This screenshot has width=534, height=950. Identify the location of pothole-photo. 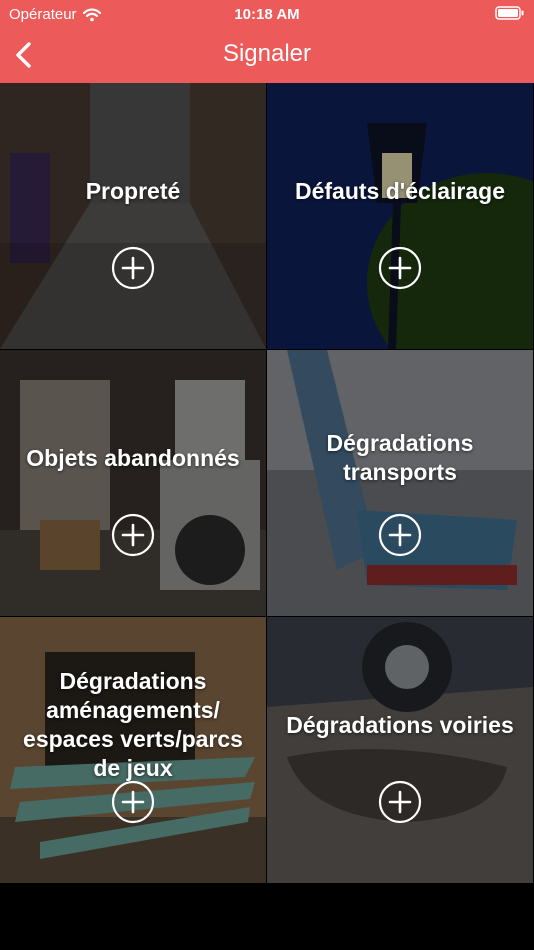
(400, 750).